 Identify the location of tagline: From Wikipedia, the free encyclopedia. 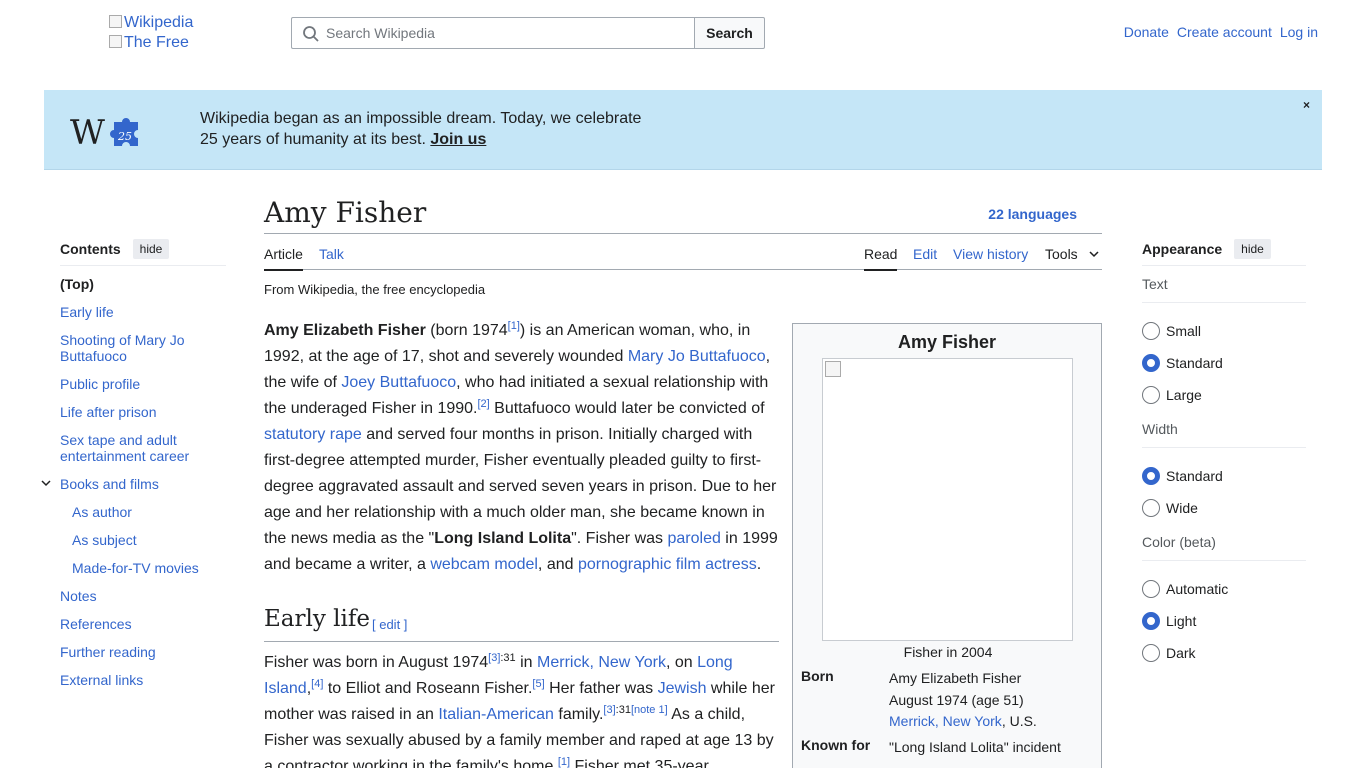
(375, 289).